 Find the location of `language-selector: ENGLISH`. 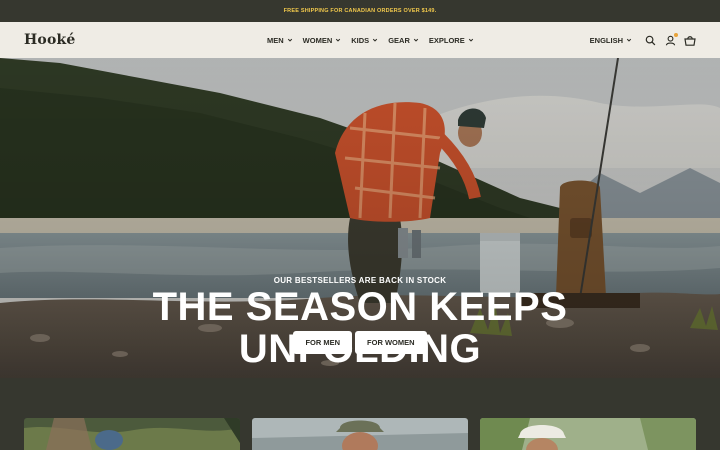

language-selector: ENGLISH is located at coordinates (611, 40).